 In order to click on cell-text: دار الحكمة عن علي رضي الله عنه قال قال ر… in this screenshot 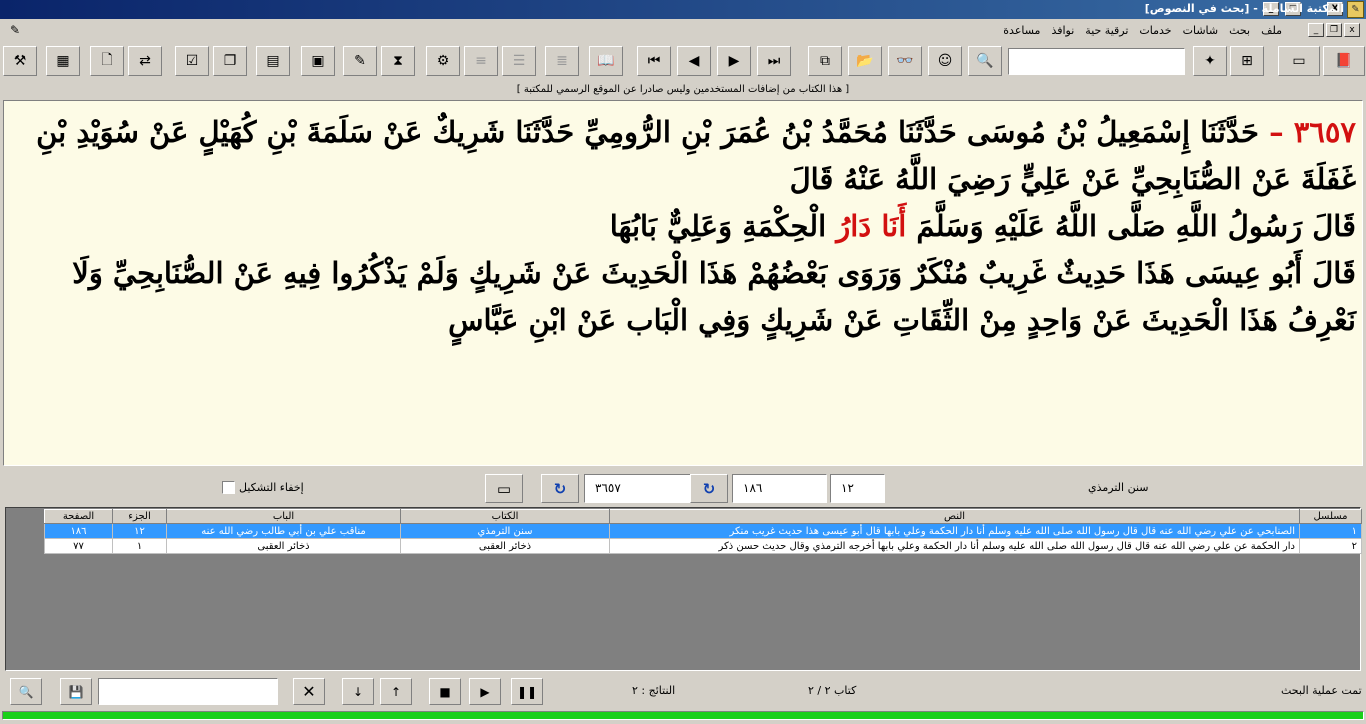, I will do `click(954, 546)`.